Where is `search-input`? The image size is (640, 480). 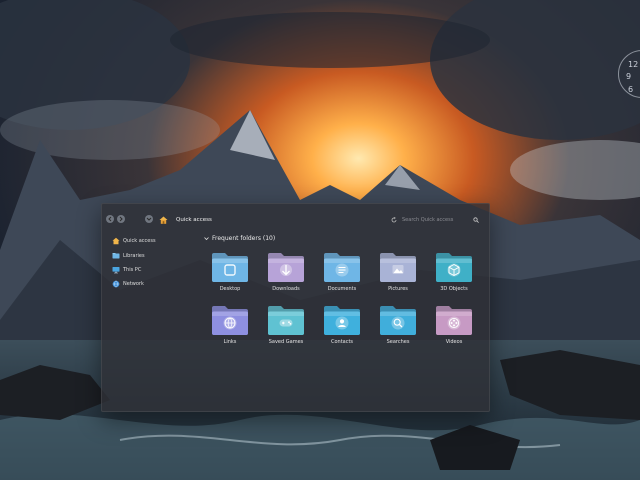
search-input is located at coordinates (442, 220).